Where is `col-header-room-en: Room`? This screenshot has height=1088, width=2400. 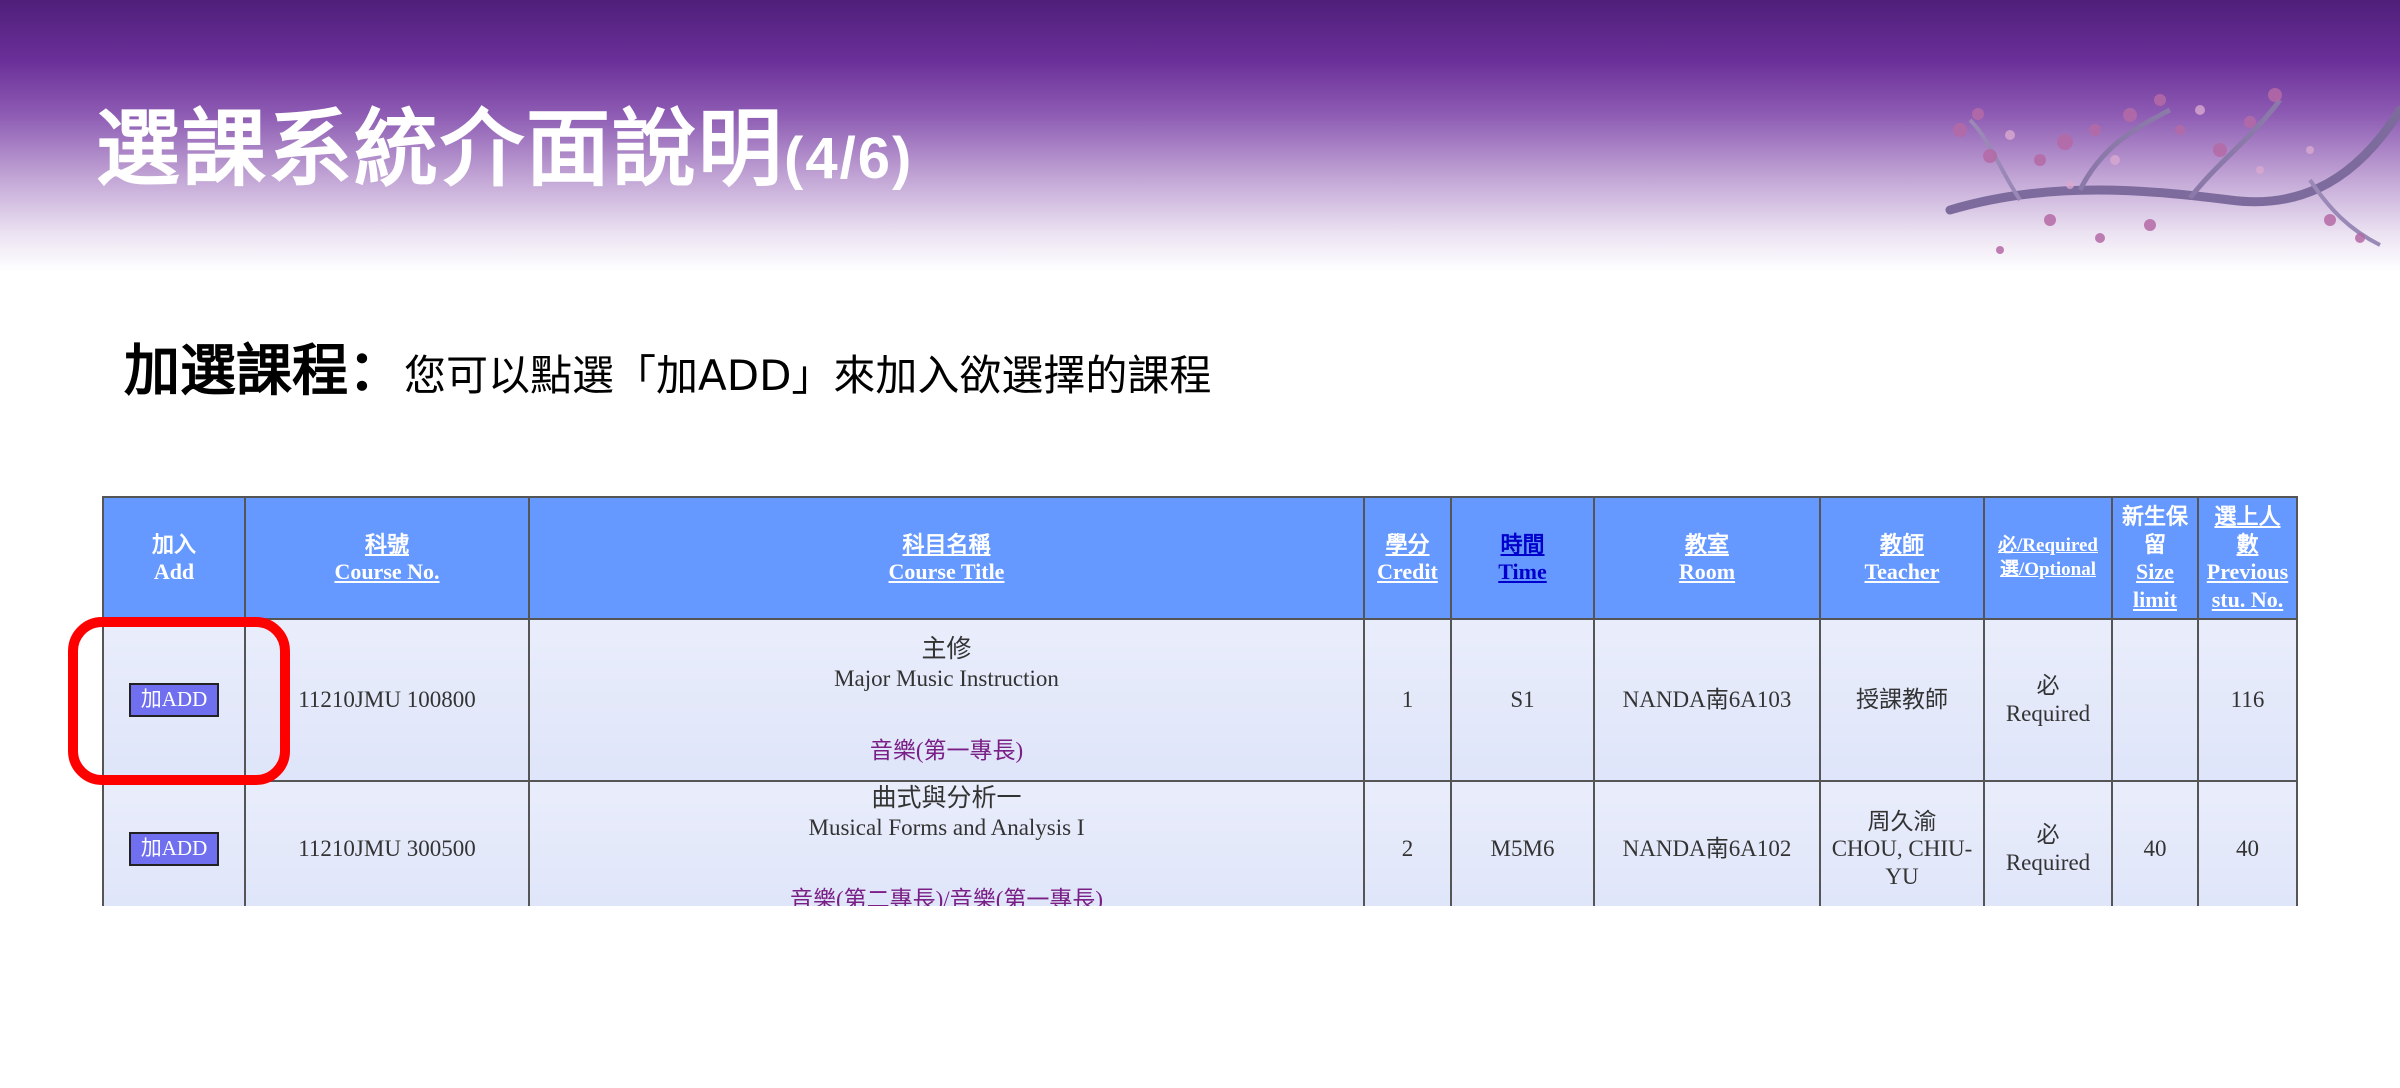
col-header-room-en: Room is located at coordinates (1707, 572).